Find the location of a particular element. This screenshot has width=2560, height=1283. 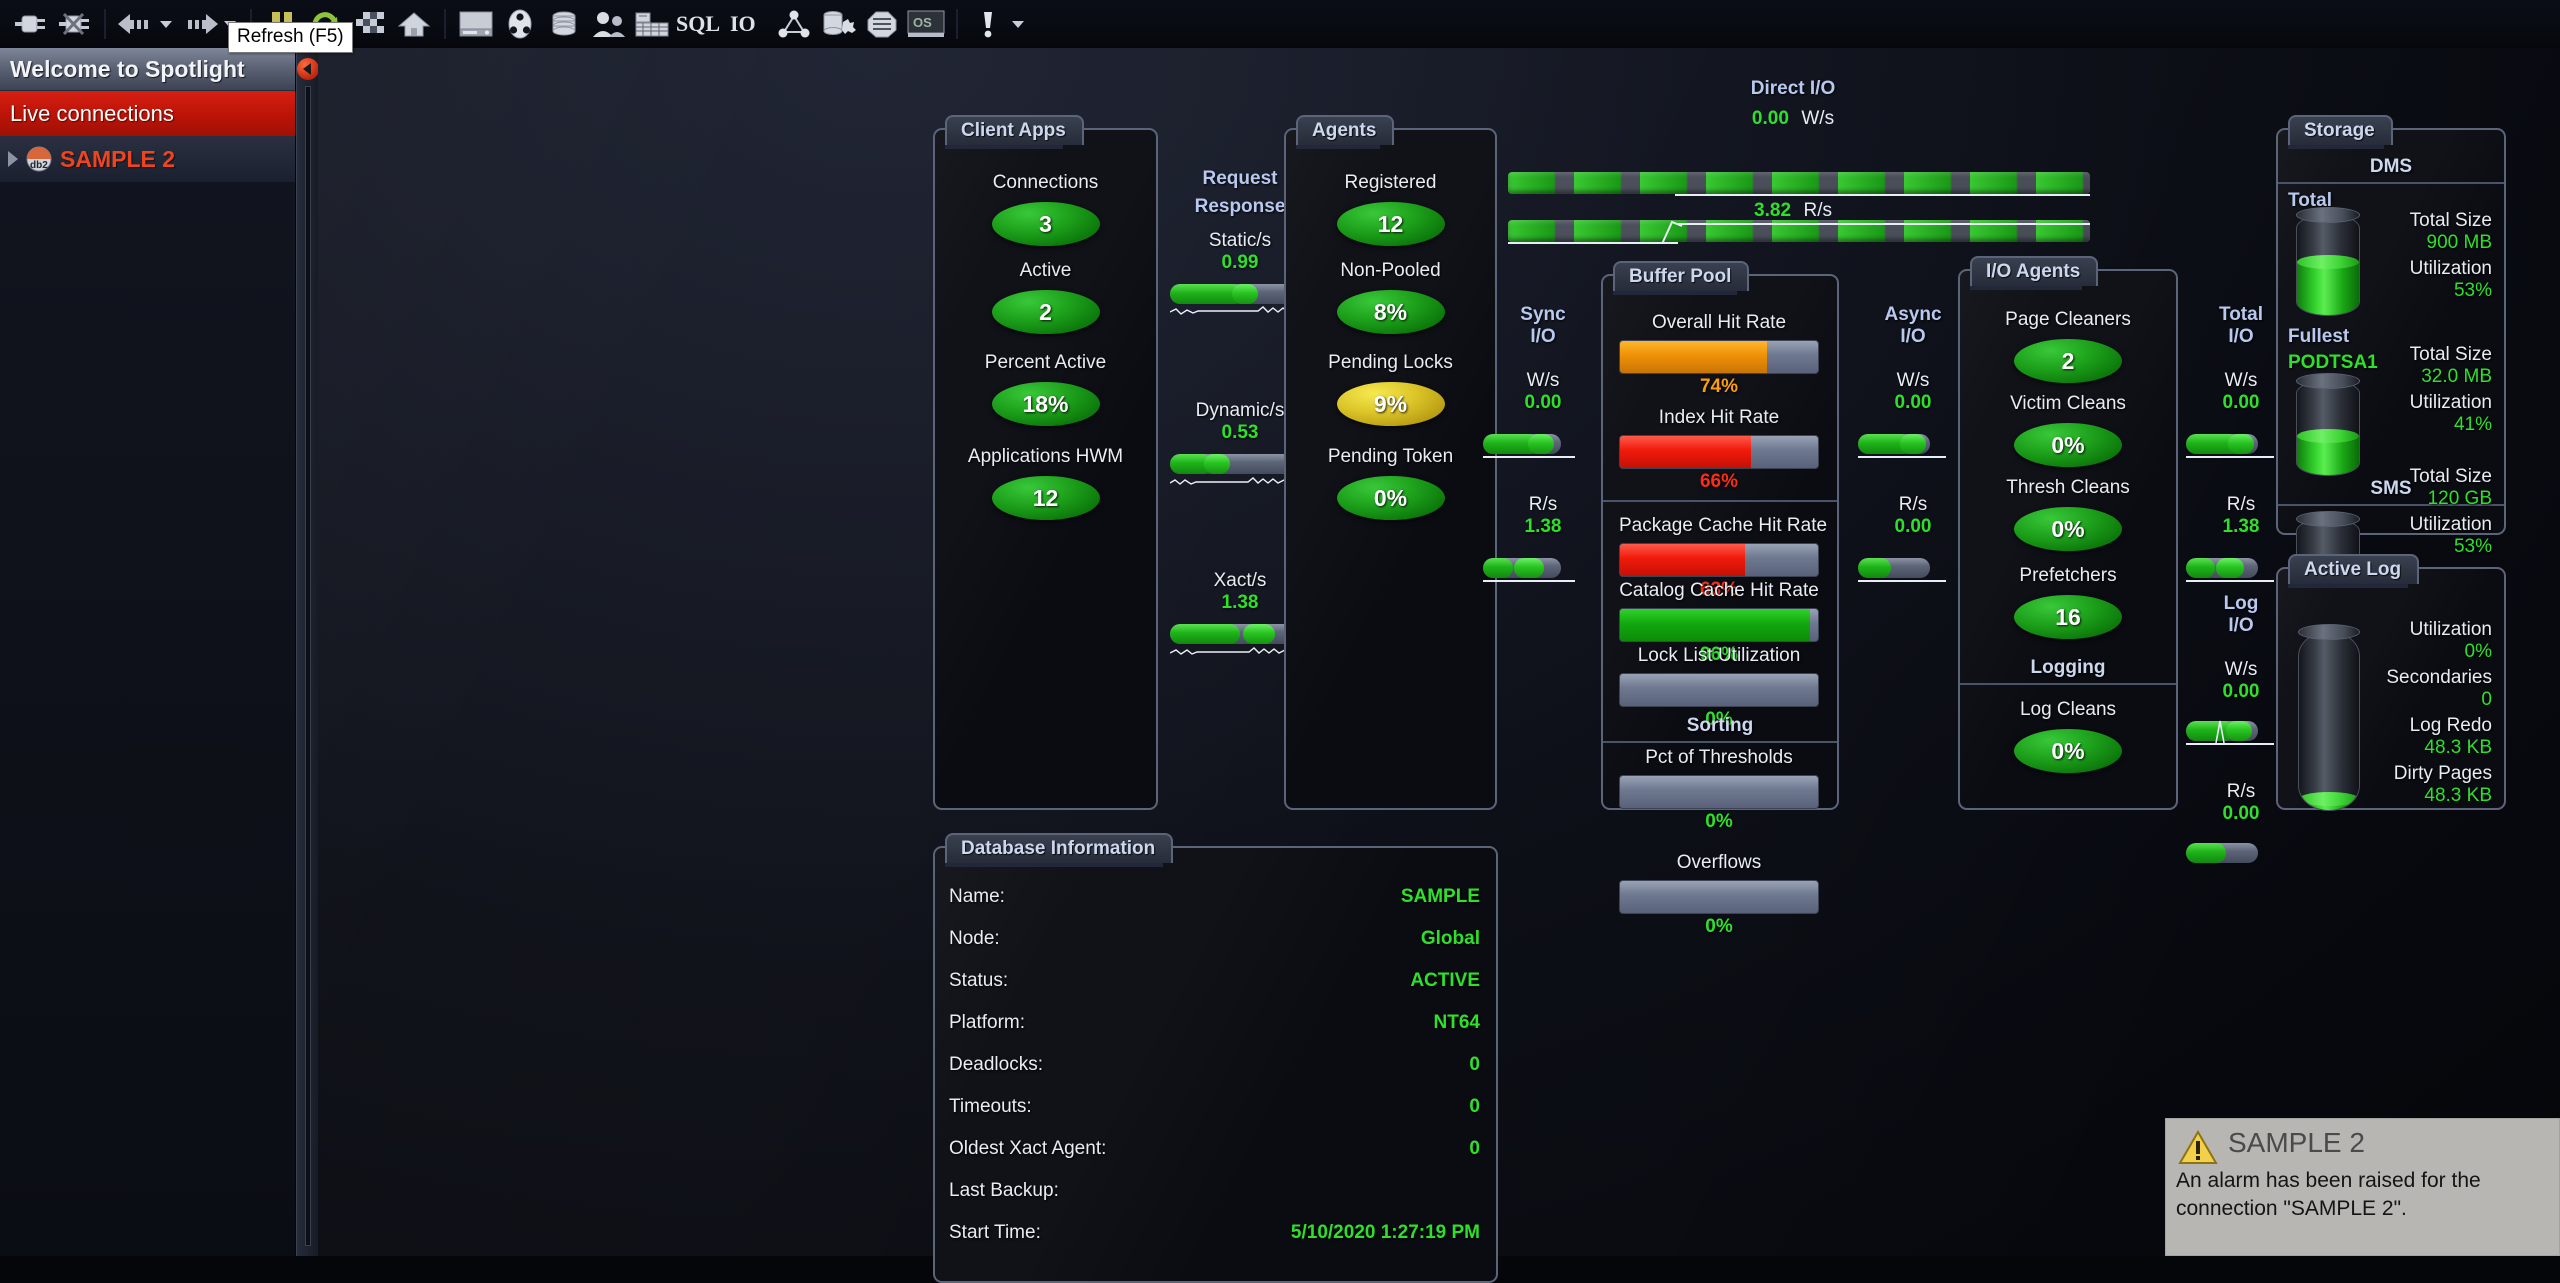

home-button is located at coordinates (414, 24).